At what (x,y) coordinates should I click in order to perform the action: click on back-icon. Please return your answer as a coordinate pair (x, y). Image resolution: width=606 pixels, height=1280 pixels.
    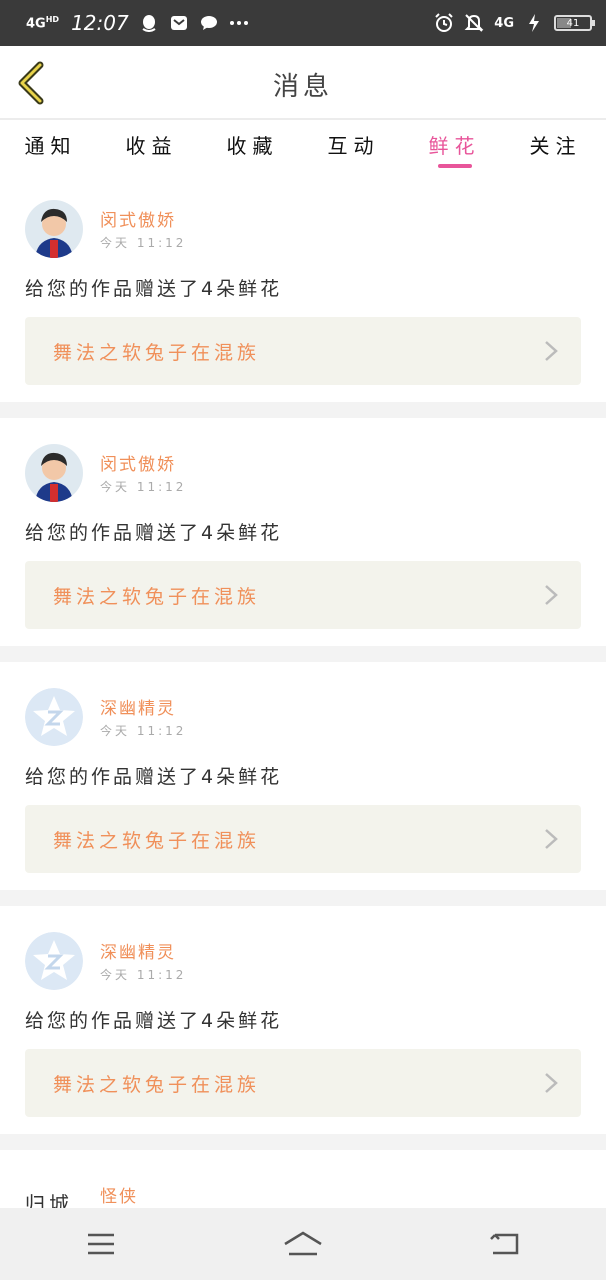
    Looking at the image, I should click on (504, 1244).